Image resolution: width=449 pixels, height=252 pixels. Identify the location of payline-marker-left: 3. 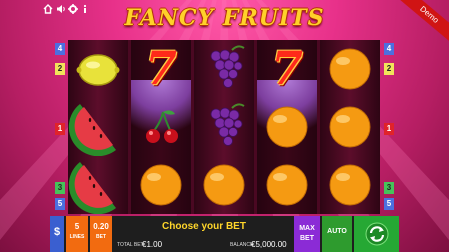
(60, 188).